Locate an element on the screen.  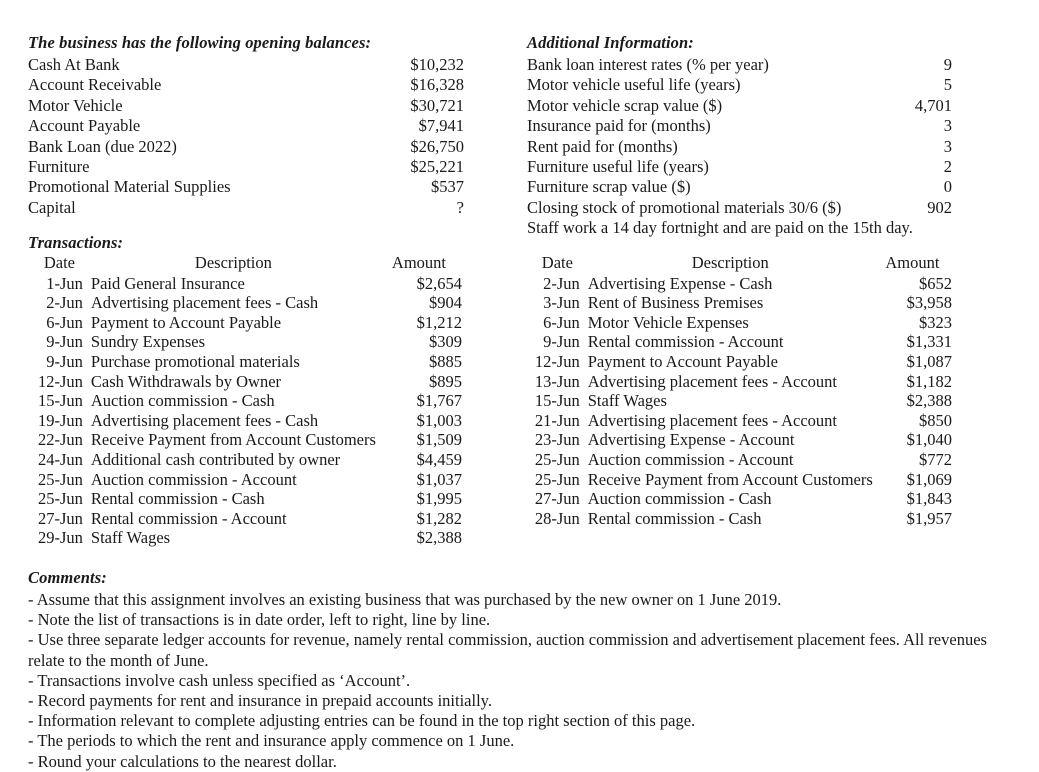
opening-balance-row-value: $7,941 is located at coordinates (441, 126).